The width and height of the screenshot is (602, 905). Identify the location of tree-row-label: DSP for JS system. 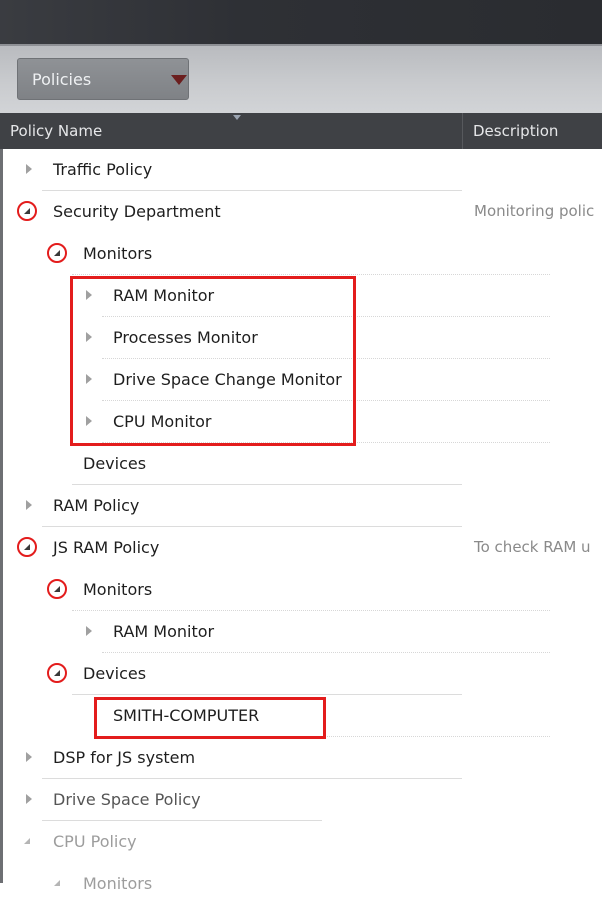
(124, 757).